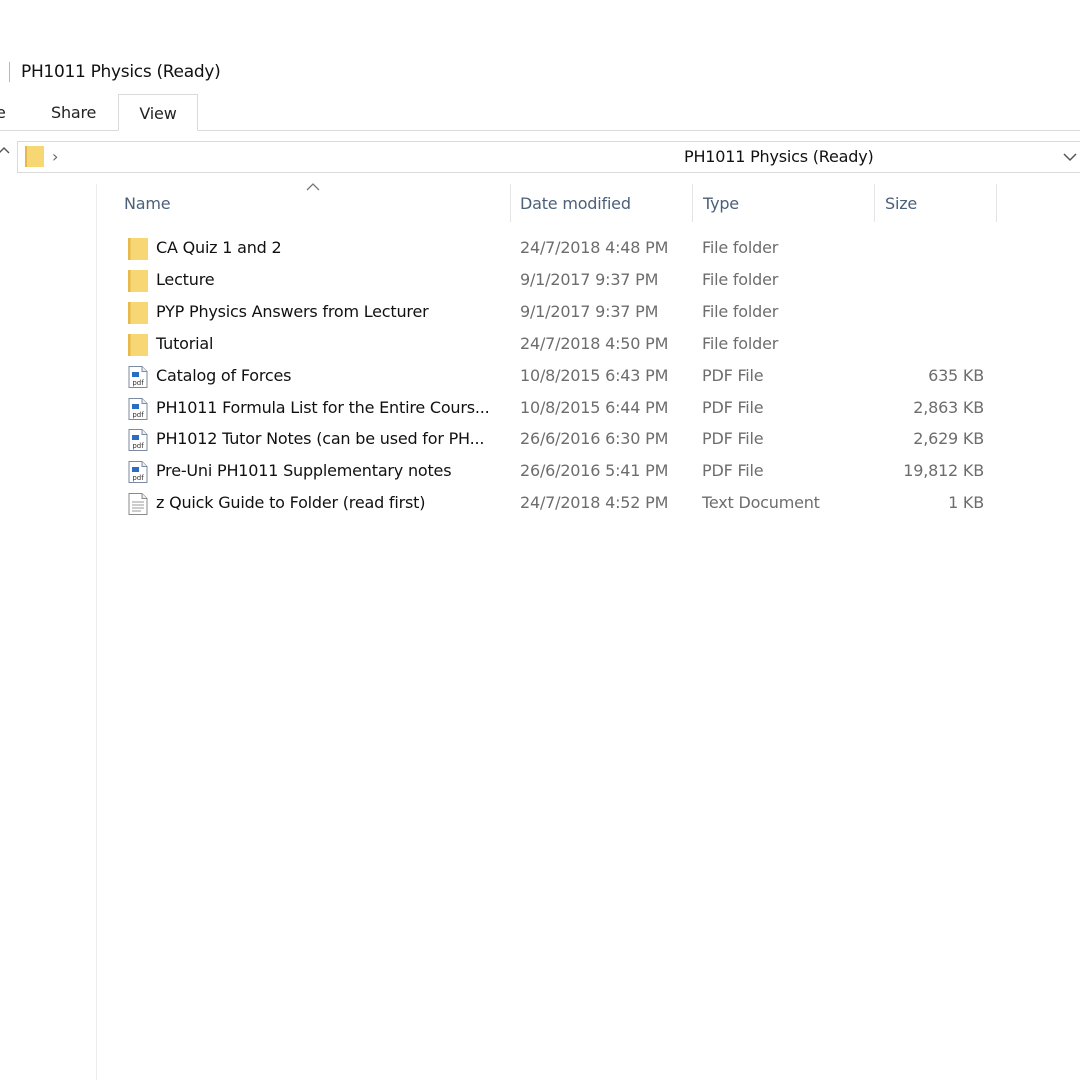 The height and width of the screenshot is (1080, 1080). Describe the element at coordinates (948, 439) in the screenshot. I see `file-size: 2,629 KB` at that location.